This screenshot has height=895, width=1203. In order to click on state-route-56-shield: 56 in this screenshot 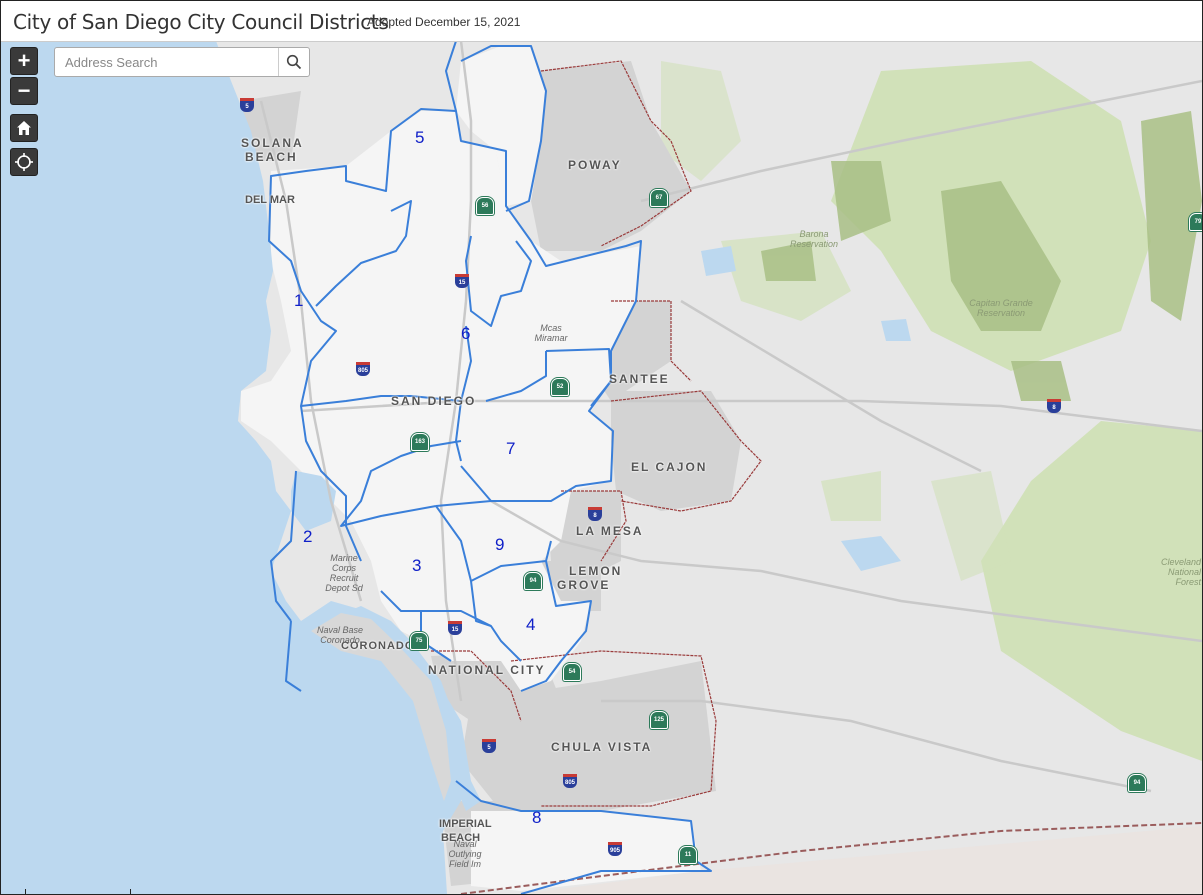, I will do `click(485, 206)`.